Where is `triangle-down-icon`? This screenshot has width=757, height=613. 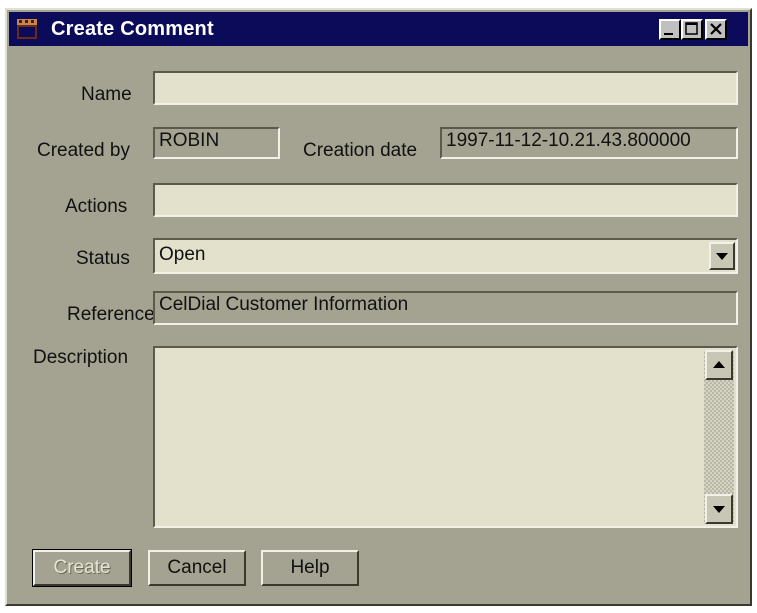 triangle-down-icon is located at coordinates (719, 509).